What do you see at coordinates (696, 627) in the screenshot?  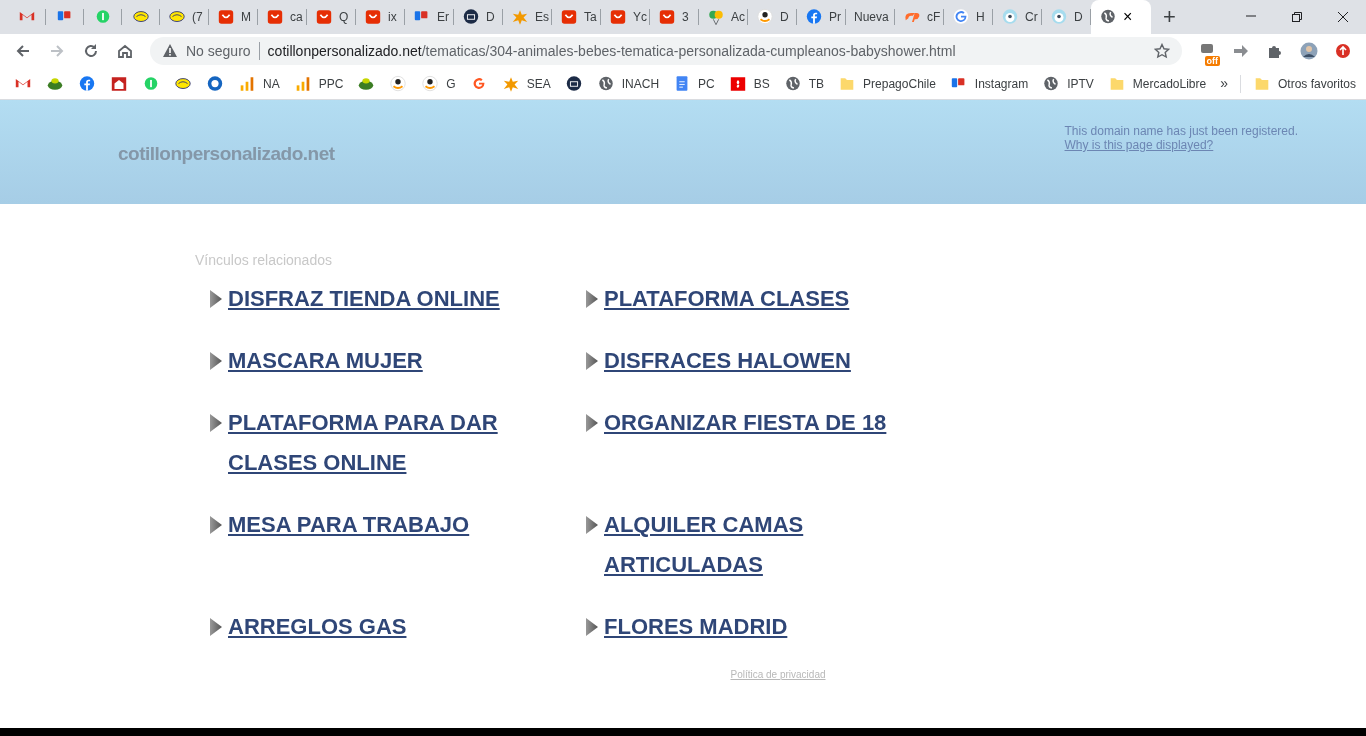 I see `related-link: FLORES MADRID` at bounding box center [696, 627].